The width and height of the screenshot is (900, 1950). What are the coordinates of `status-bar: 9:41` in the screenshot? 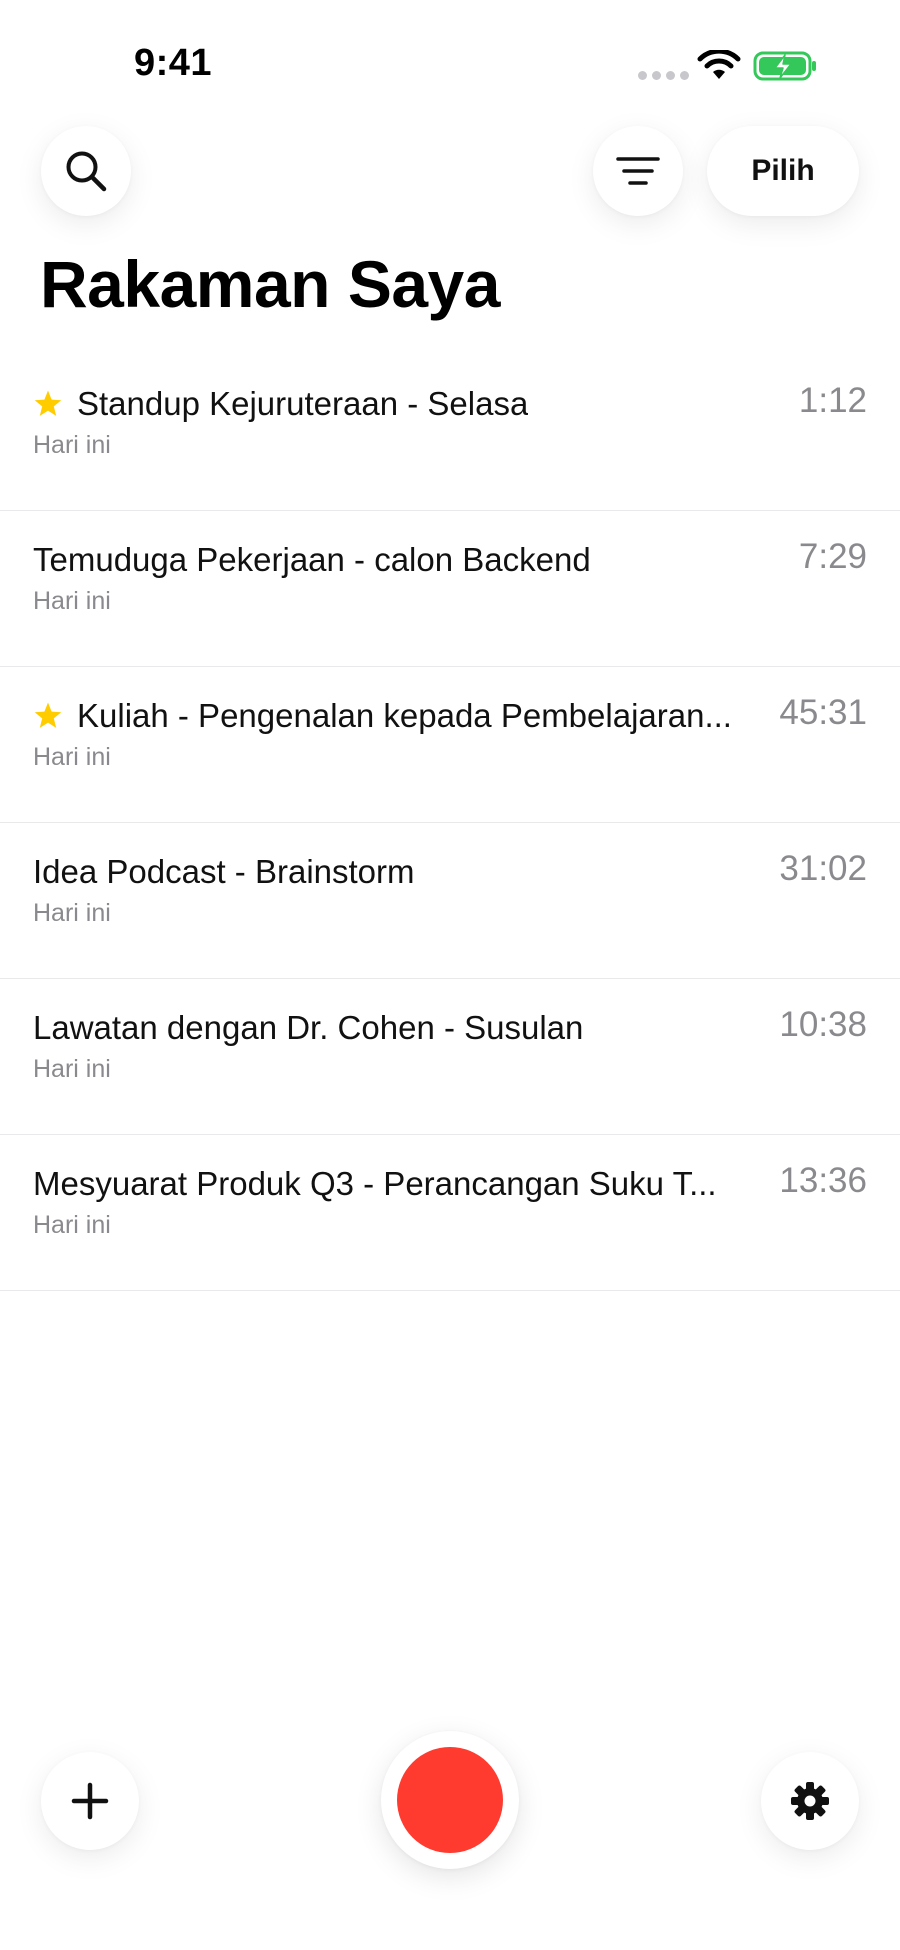 It's located at (450, 60).